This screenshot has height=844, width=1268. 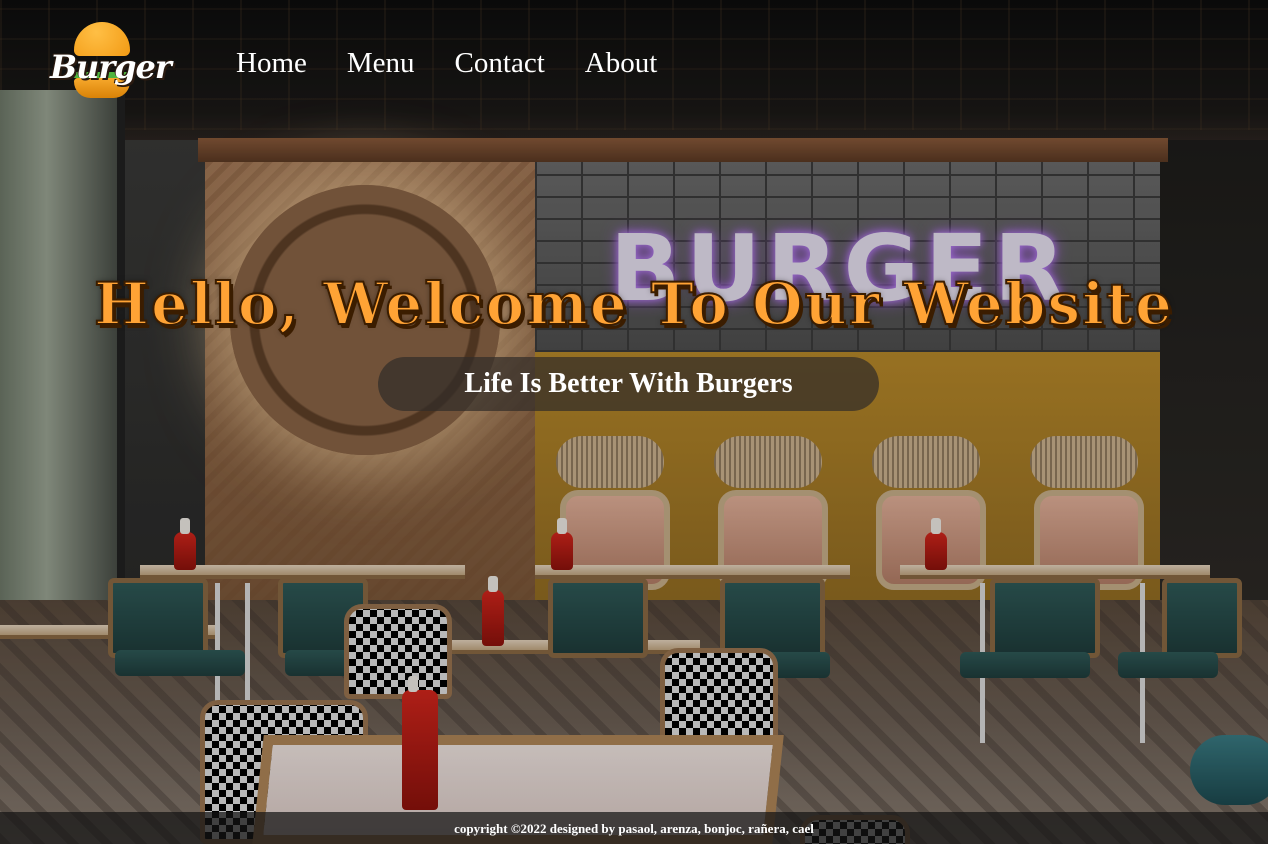 What do you see at coordinates (621, 63) in the screenshot?
I see `nav-link-about: About` at bounding box center [621, 63].